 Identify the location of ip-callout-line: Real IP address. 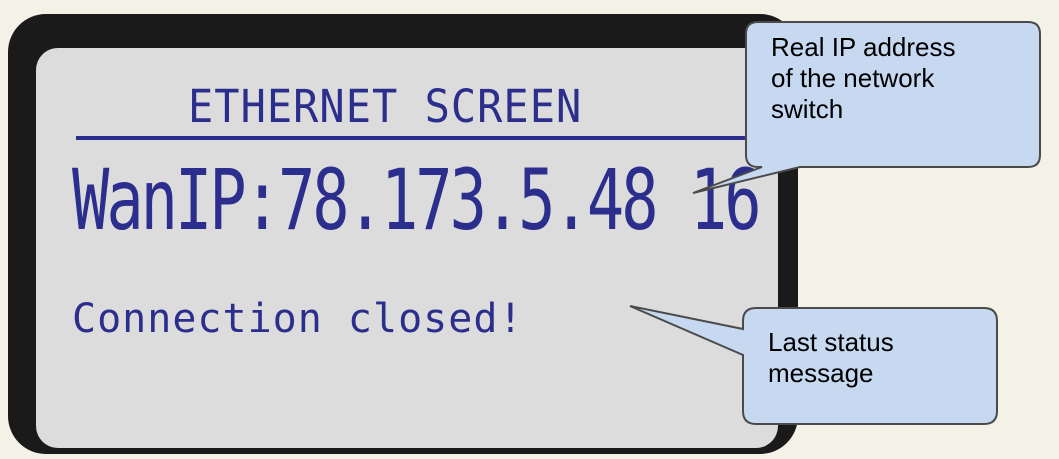
(863, 47).